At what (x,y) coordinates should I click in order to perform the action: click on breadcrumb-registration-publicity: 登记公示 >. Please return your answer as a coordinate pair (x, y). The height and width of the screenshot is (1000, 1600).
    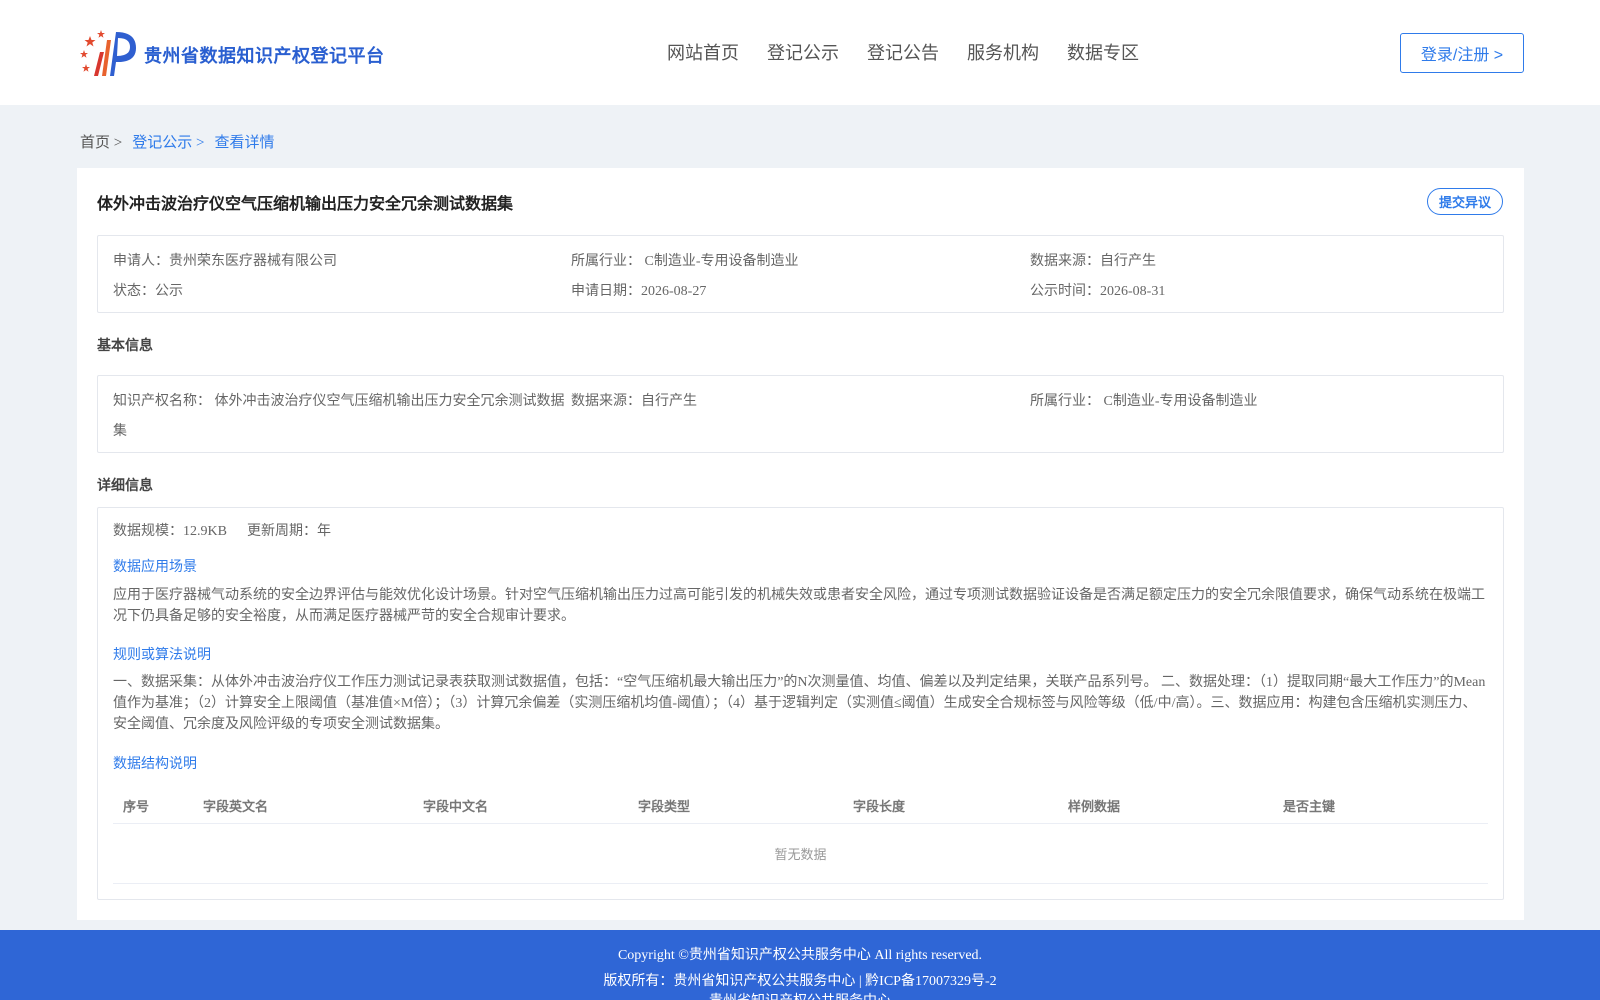
    Looking at the image, I should click on (168, 141).